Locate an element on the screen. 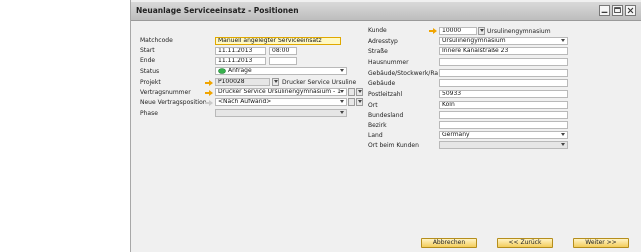  title-bar: Neuanlage Serviceeinsatz - Positionen is located at coordinates (386, 11).